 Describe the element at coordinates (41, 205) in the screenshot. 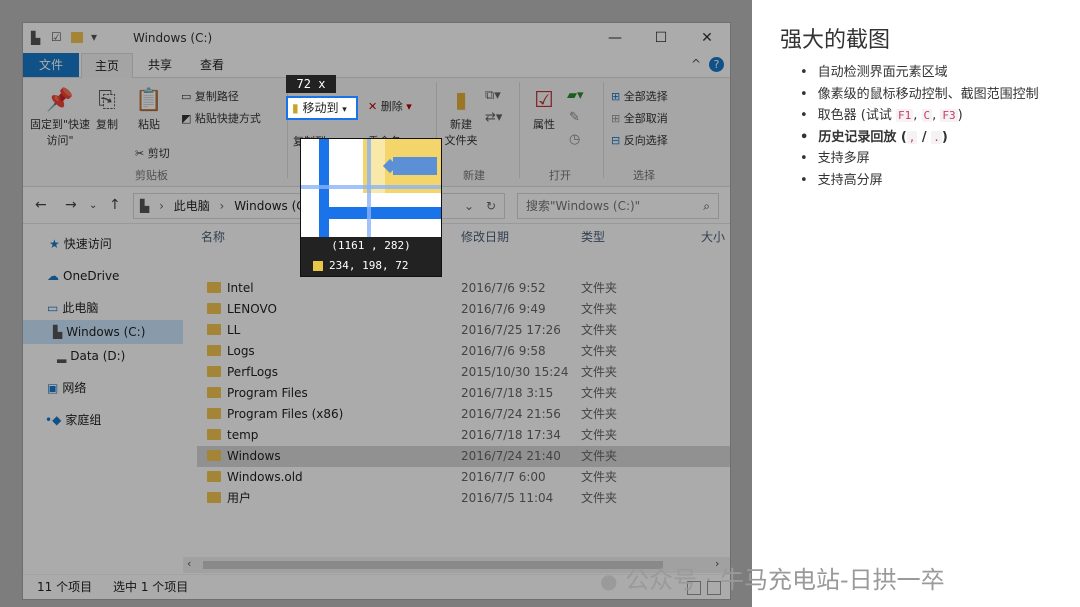

I see `back-arrow-icon: ←` at that location.